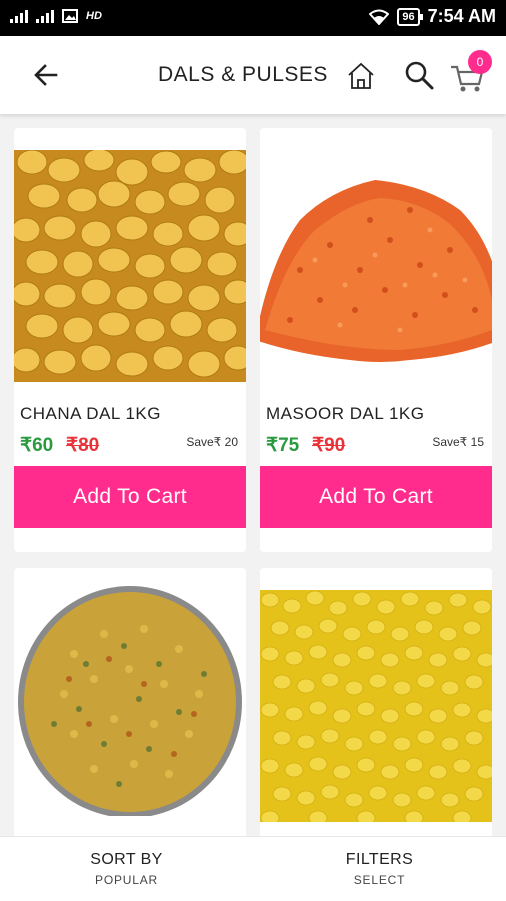 This screenshot has height=901, width=506. Describe the element at coordinates (376, 706) in the screenshot. I see `product-image-moong-dal` at that location.